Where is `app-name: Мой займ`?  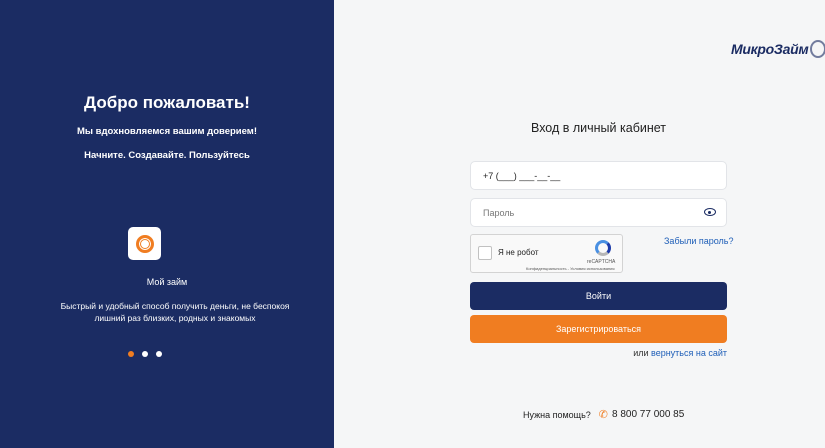
app-name: Мой займ is located at coordinates (167, 282).